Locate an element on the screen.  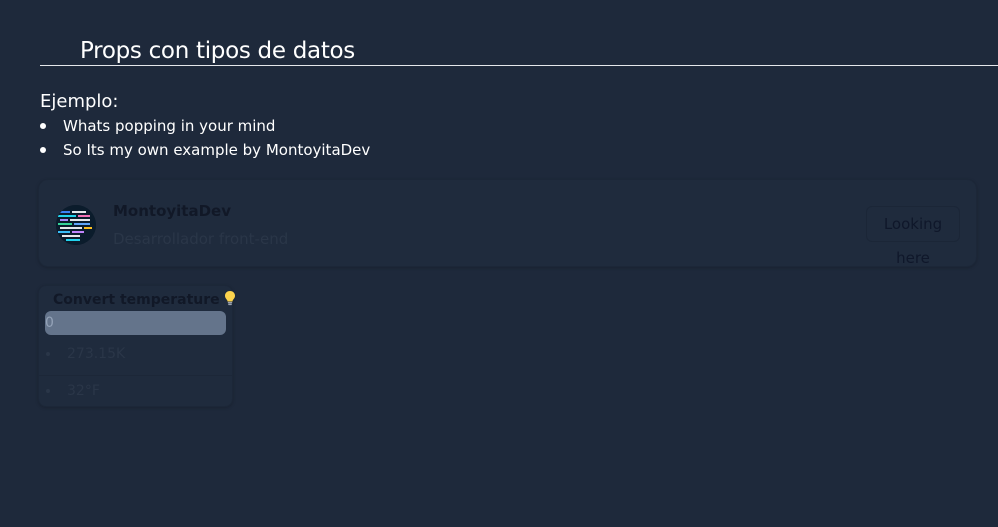
title-divider is located at coordinates (519, 65).